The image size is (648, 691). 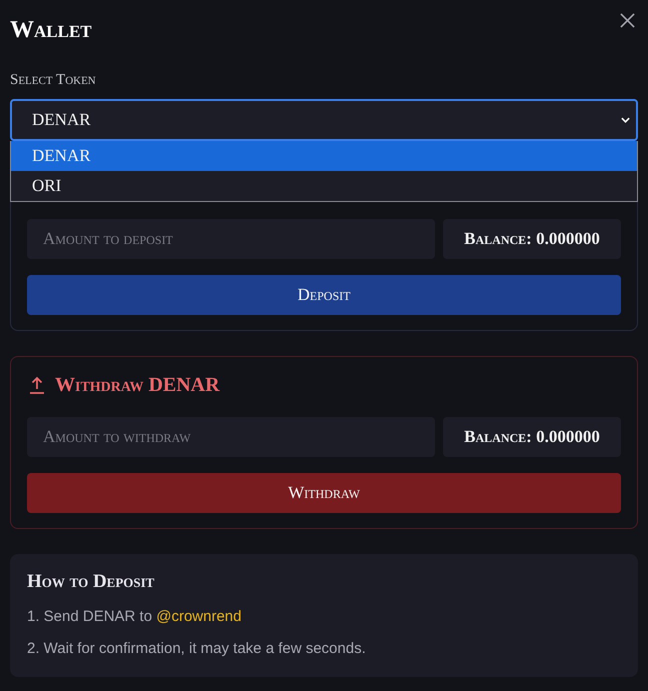 I want to click on panel-heading: Withdraw DENAR, so click(x=137, y=385).